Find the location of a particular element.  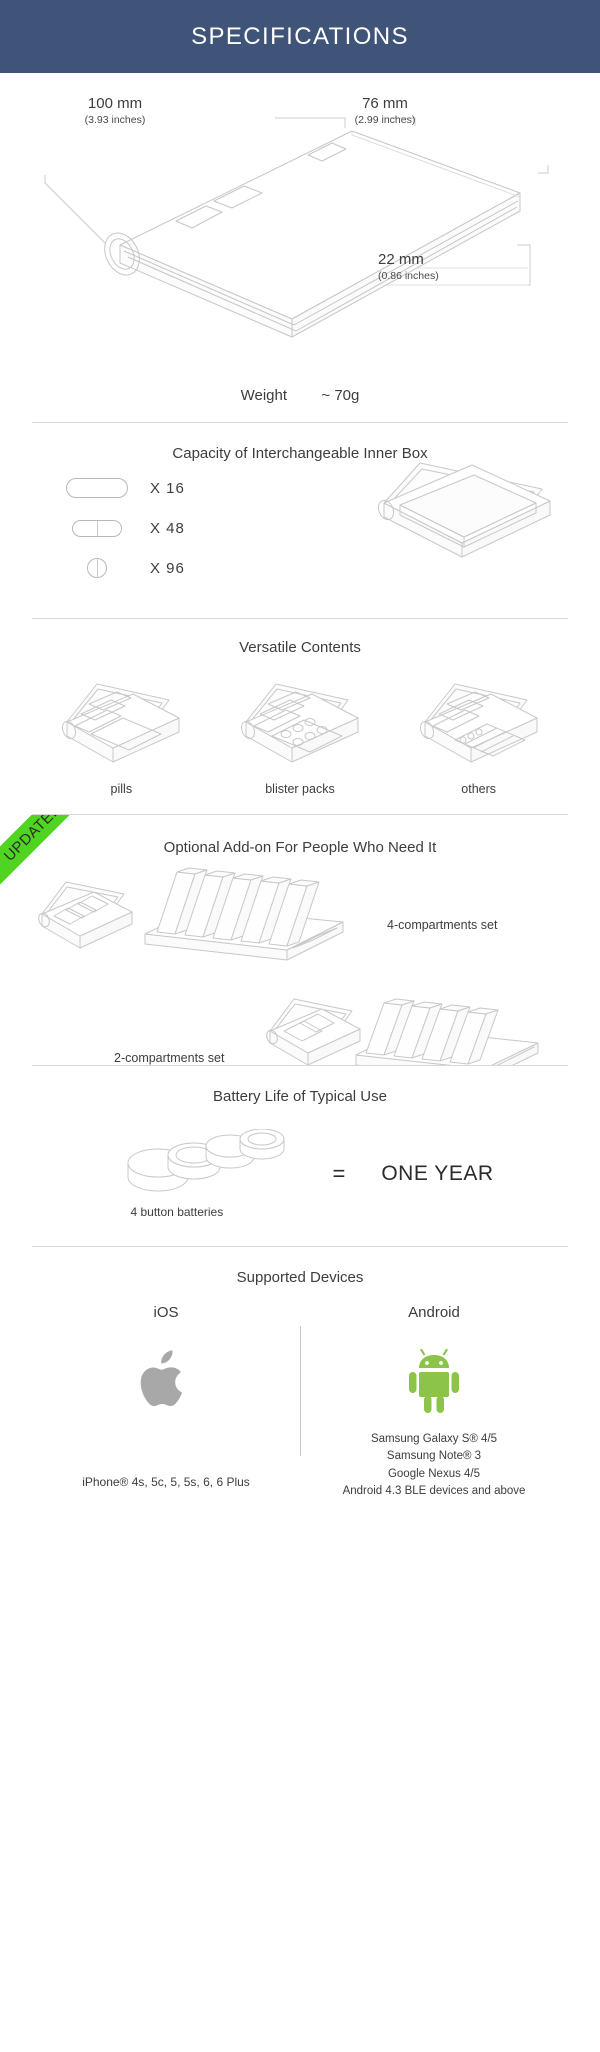

capacity-list: X 16 X 48 X 96 is located at coordinates (123, 531).